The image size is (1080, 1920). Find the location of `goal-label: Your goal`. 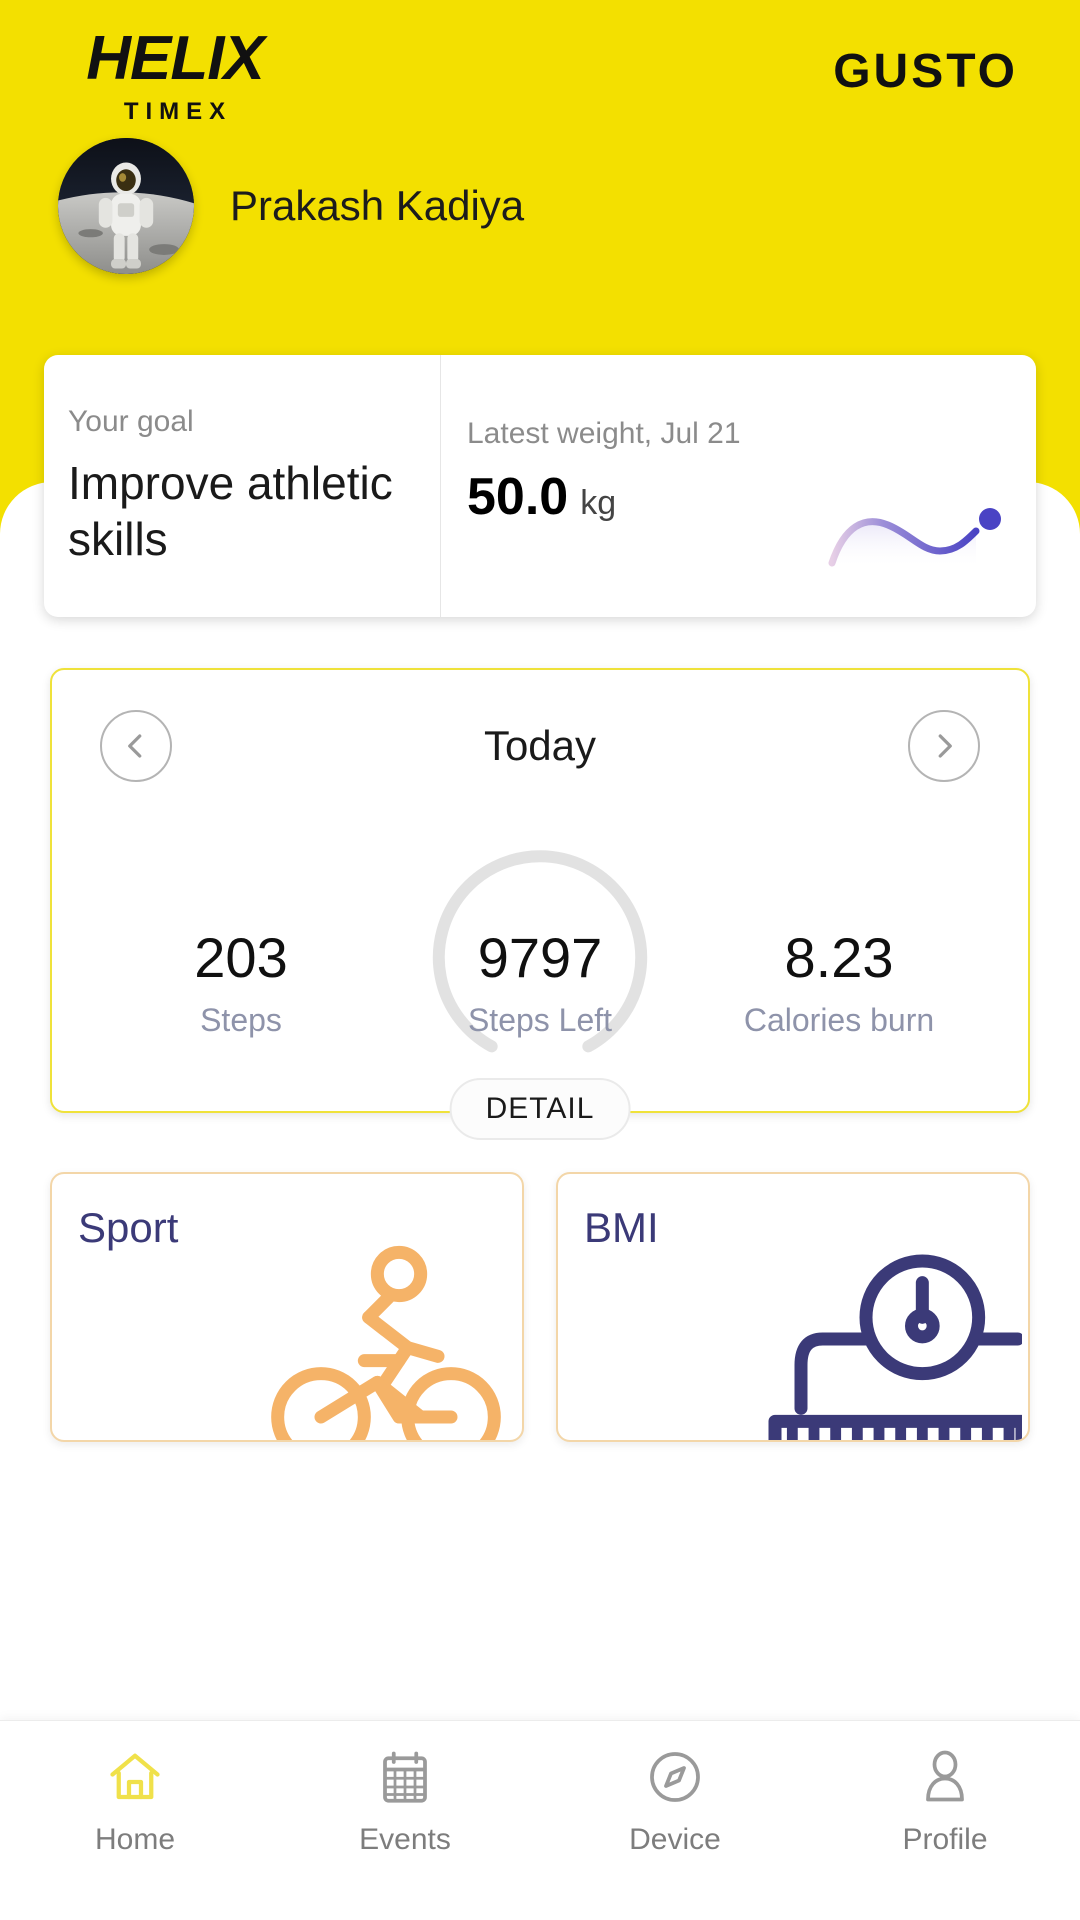

goal-label: Your goal is located at coordinates (131, 421).